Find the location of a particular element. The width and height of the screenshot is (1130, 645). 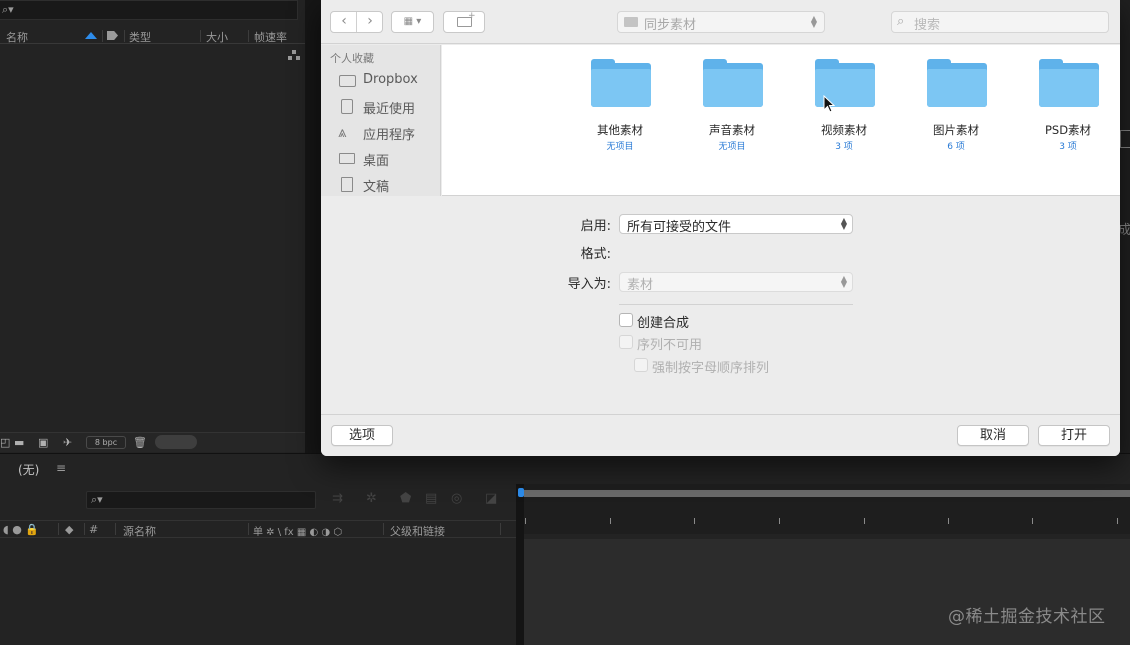

open-button: 打开 is located at coordinates (1074, 435).